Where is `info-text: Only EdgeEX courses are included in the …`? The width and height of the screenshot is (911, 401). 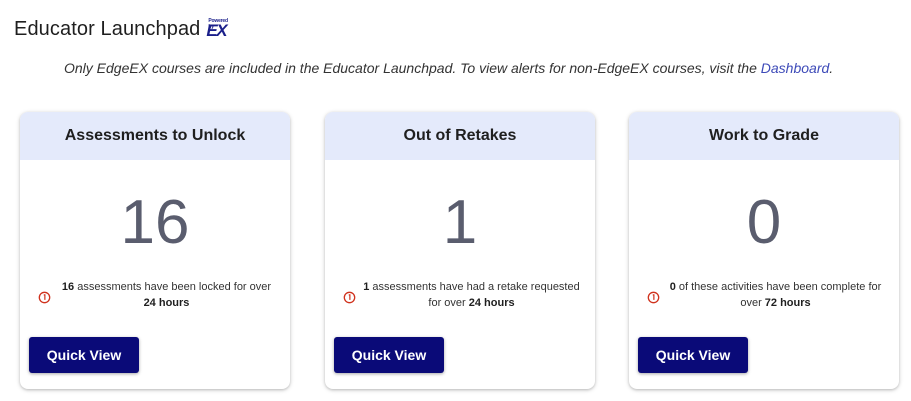 info-text: Only EdgeEX courses are included in the … is located at coordinates (412, 68).